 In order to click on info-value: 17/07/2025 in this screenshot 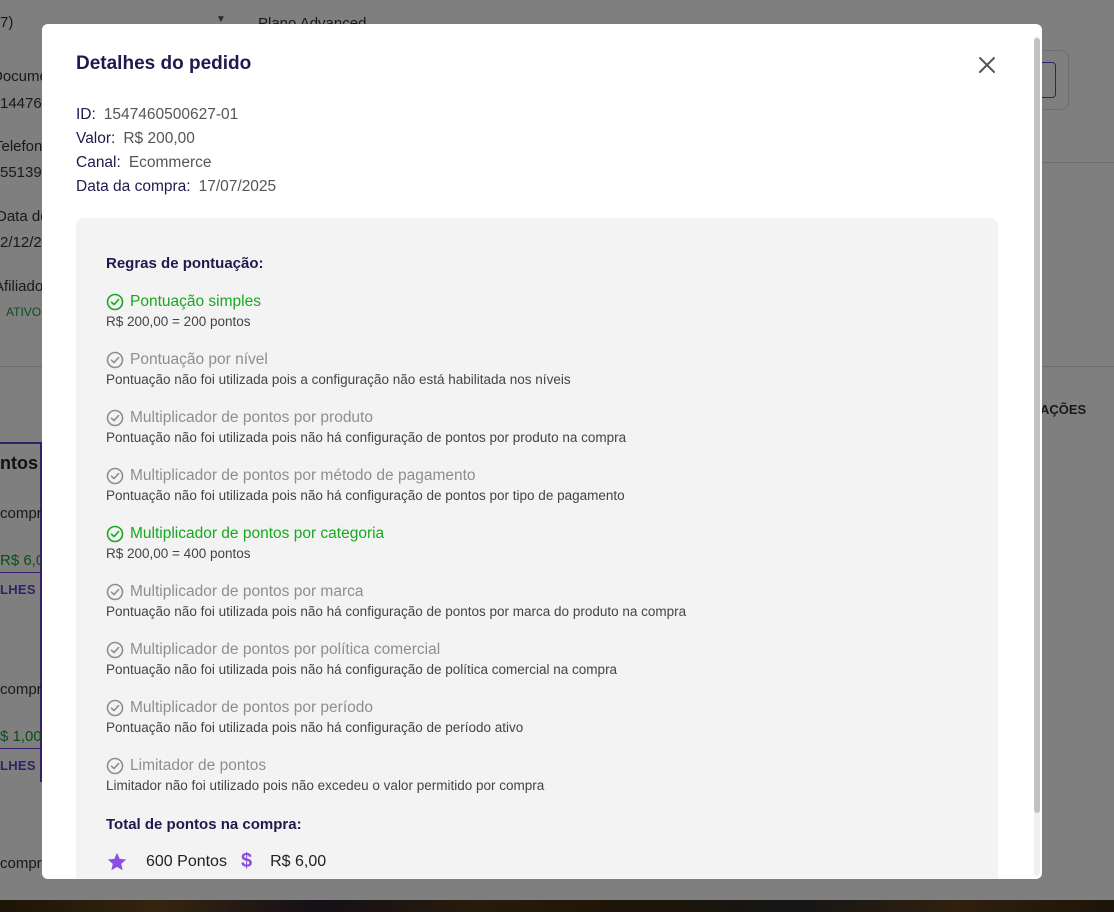, I will do `click(237, 186)`.